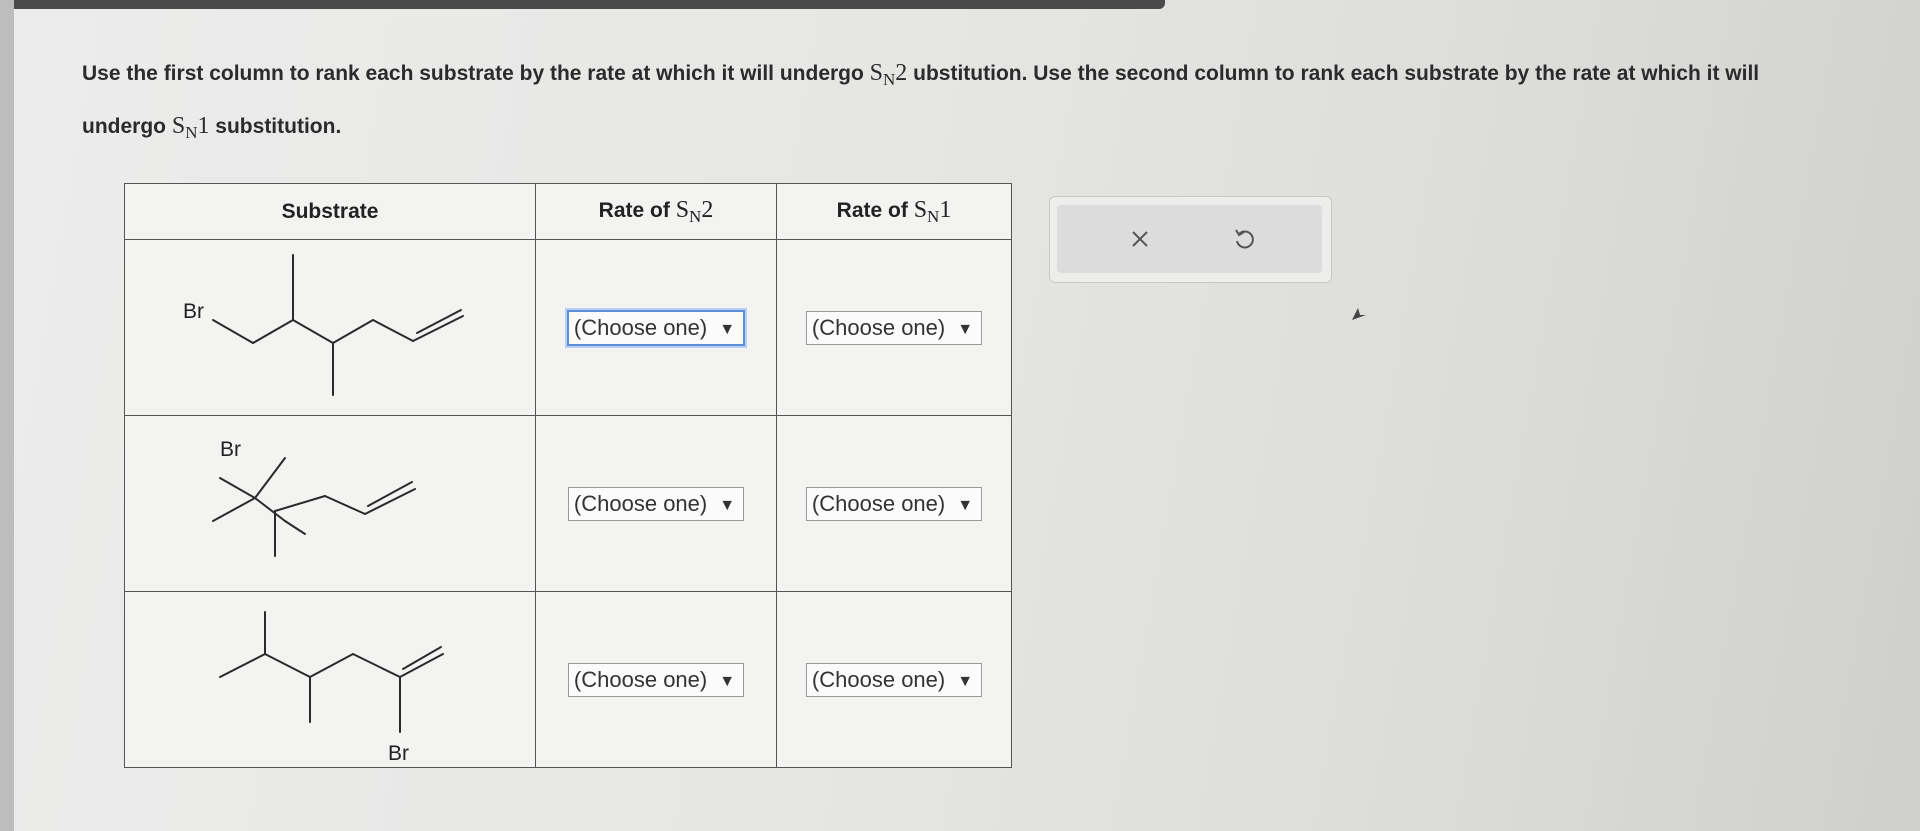  I want to click on molecule-3-diagram: Br, so click(331, 688).